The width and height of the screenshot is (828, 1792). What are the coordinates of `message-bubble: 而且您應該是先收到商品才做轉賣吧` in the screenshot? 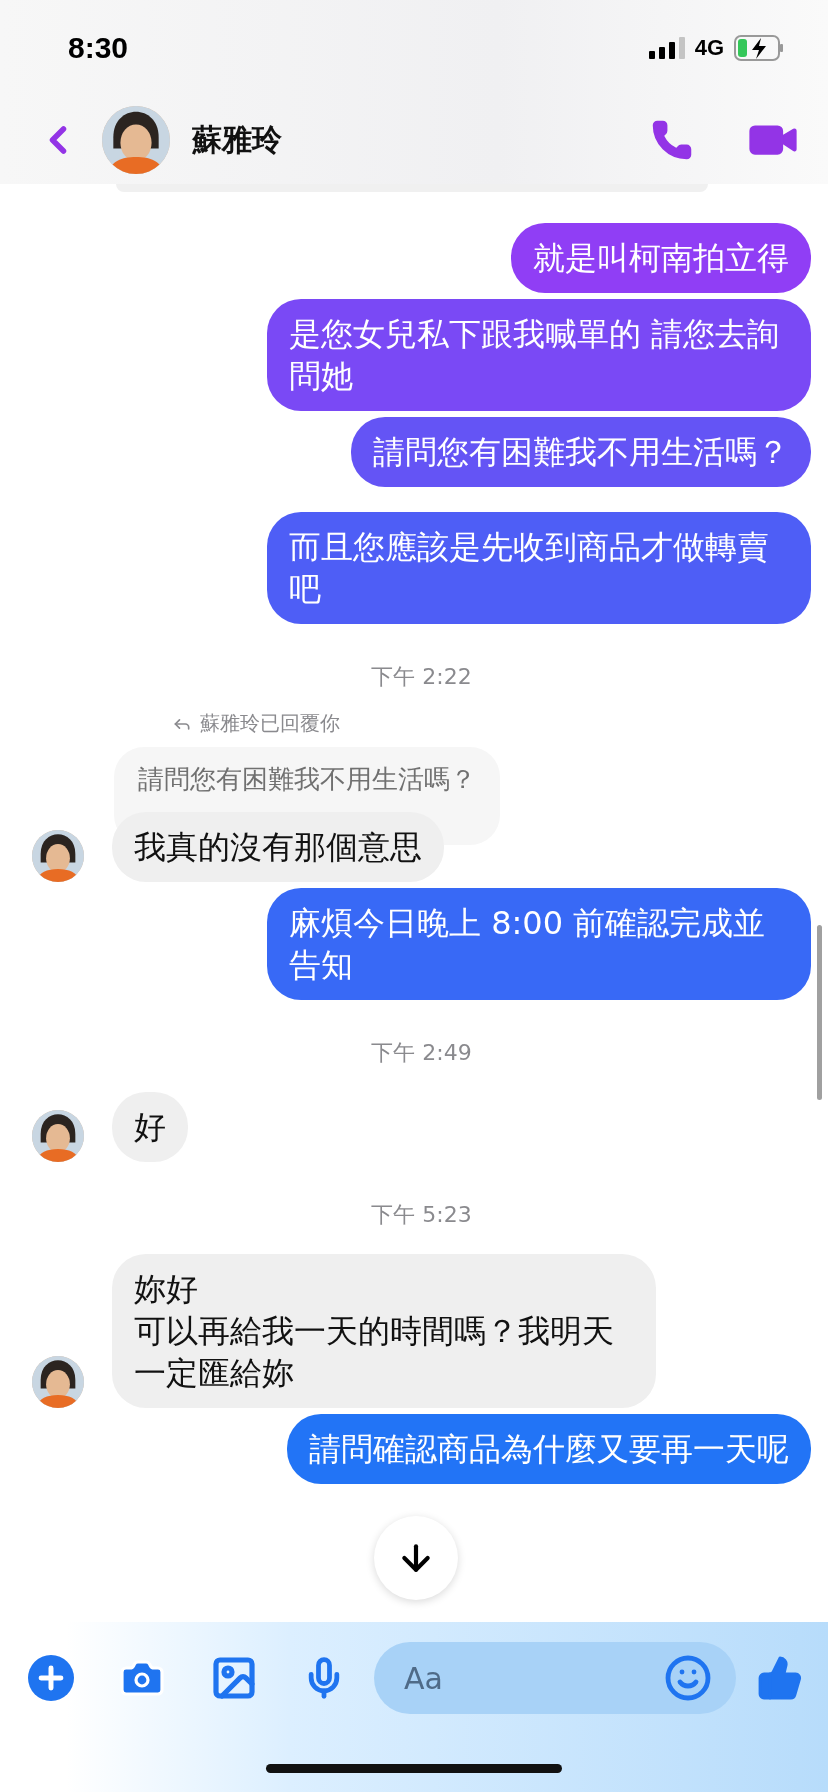 It's located at (539, 568).